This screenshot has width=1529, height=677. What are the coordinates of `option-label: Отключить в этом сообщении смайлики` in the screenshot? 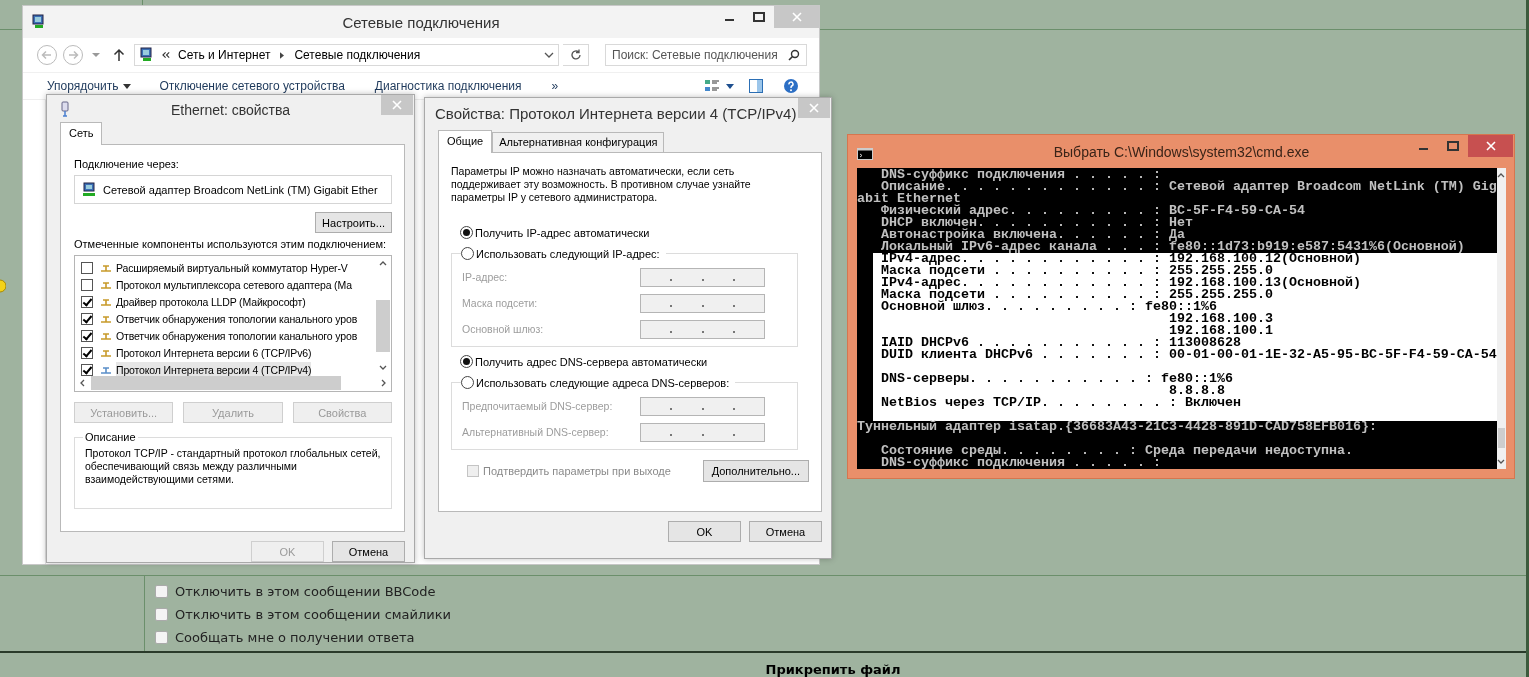 It's located at (313, 614).